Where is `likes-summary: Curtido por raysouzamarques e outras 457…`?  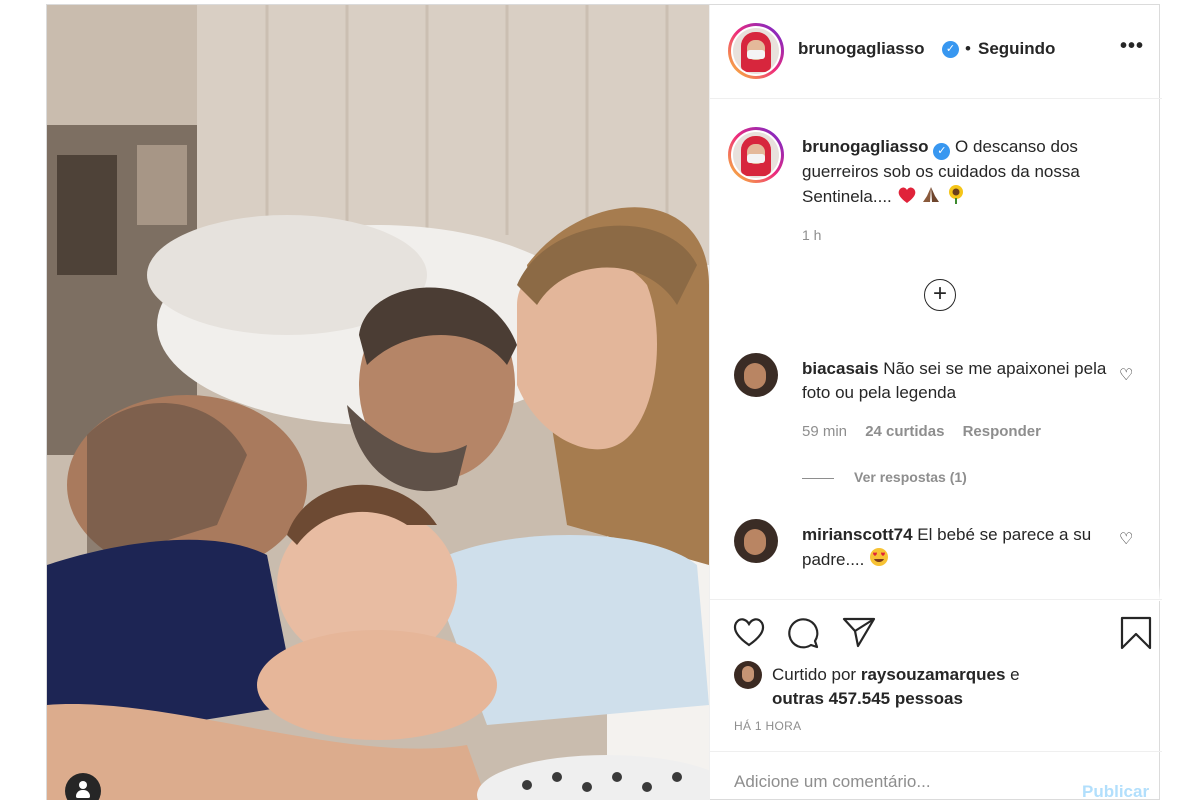
likes-summary: Curtido por raysouzamarques e outras 457… is located at coordinates (952, 687).